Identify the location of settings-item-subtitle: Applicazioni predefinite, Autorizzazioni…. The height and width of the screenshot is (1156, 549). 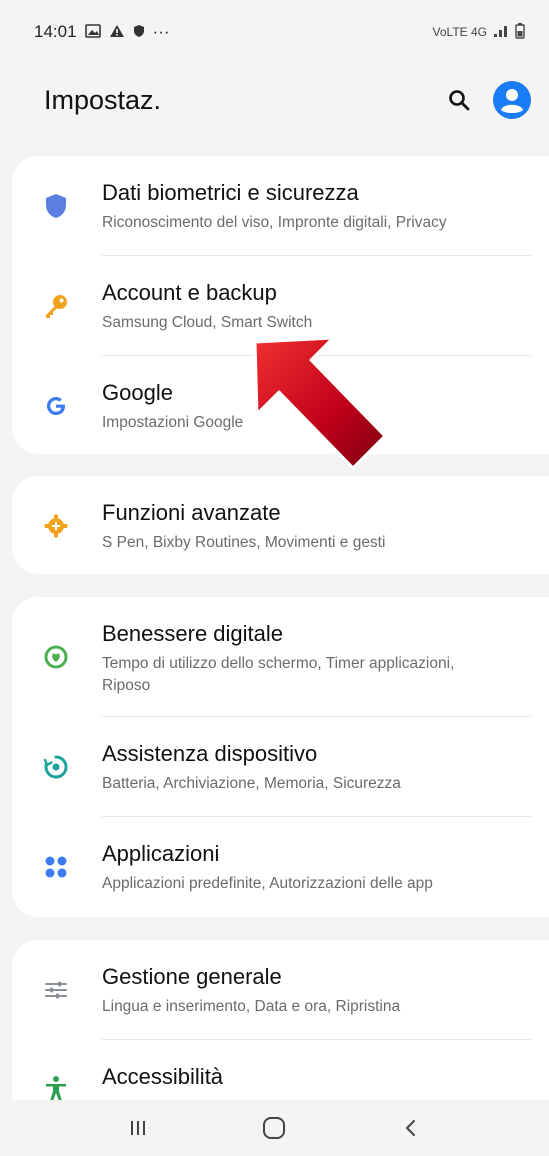
(267, 883).